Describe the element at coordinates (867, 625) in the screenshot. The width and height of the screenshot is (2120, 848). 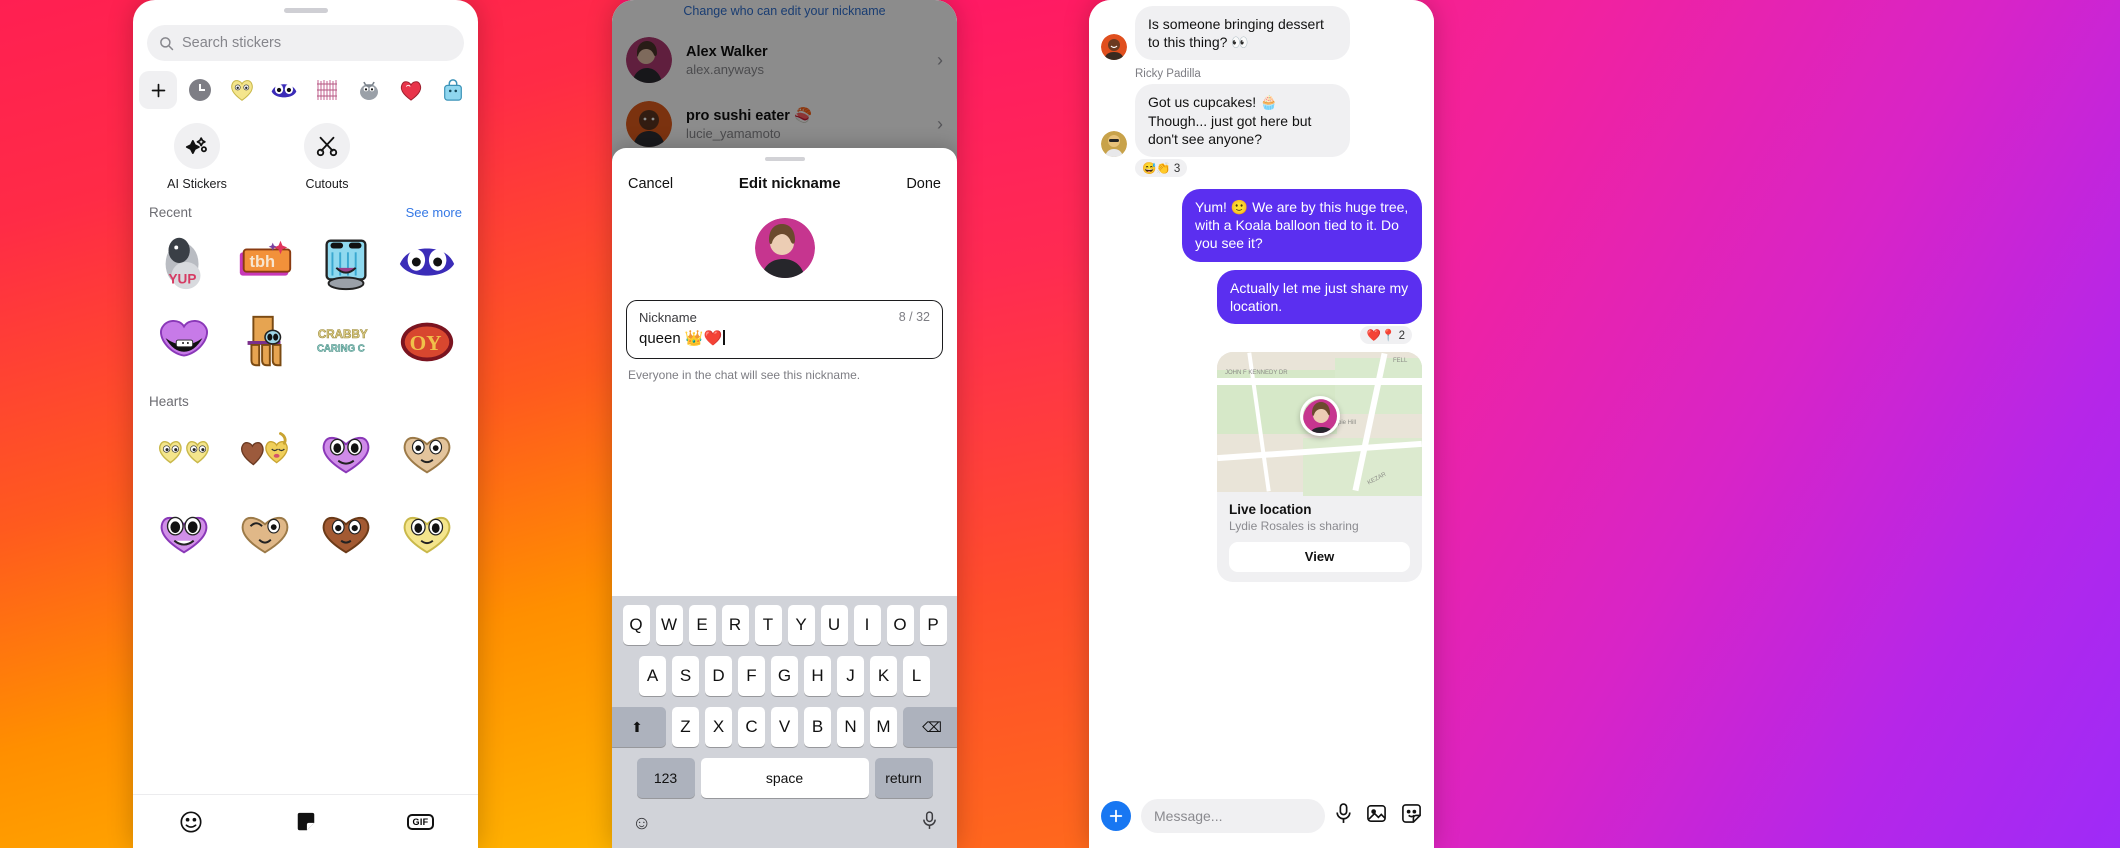
I see `key-i-key: I` at that location.